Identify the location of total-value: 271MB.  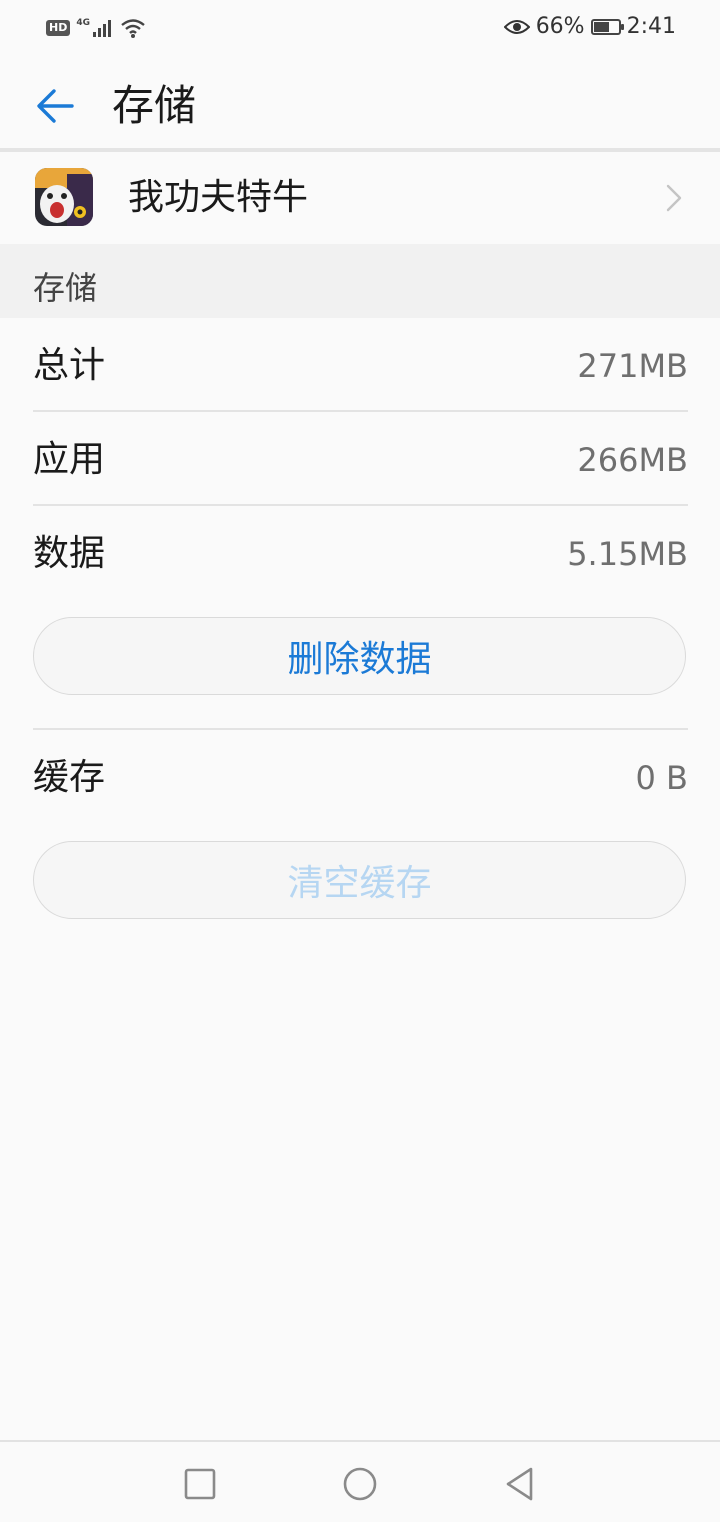
(632, 366).